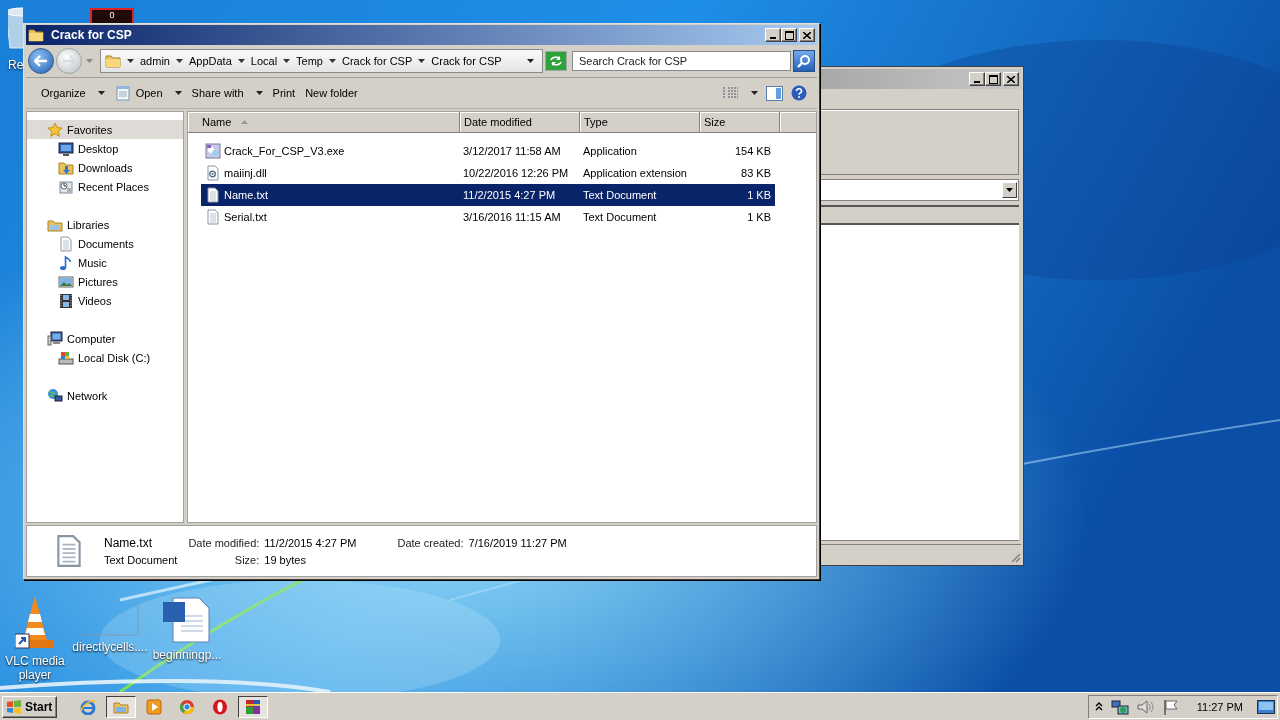  What do you see at coordinates (148, 93) in the screenshot?
I see `toolbar-button: Open` at bounding box center [148, 93].